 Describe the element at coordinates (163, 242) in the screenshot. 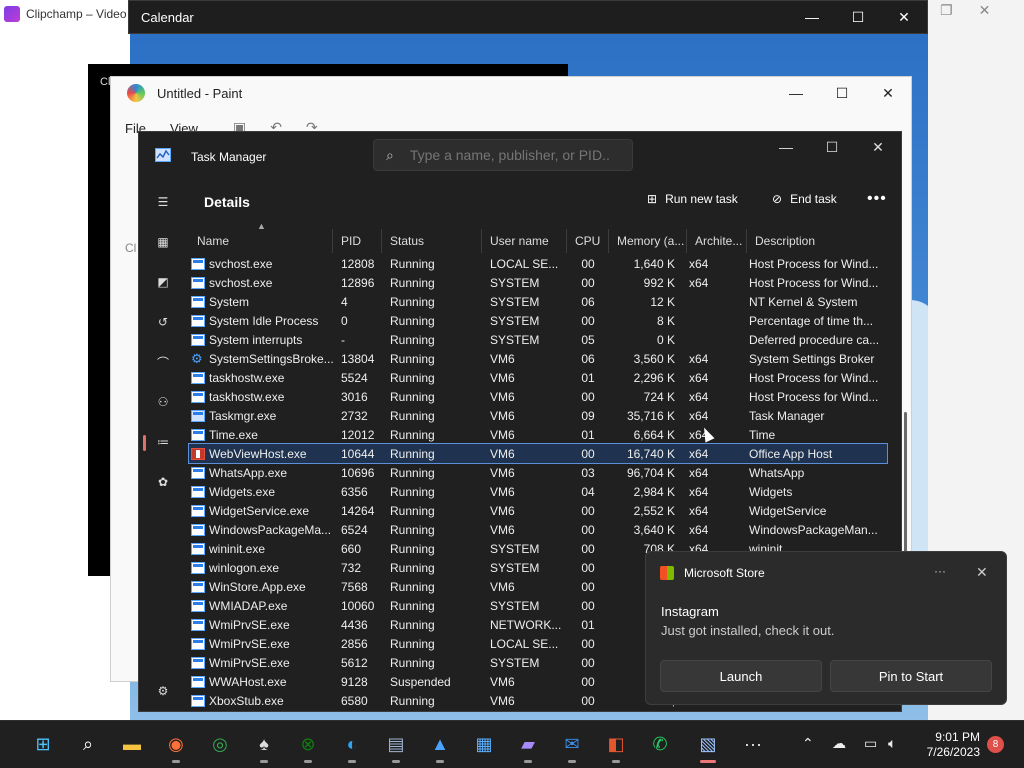

I see `processes-icon: ▦` at that location.